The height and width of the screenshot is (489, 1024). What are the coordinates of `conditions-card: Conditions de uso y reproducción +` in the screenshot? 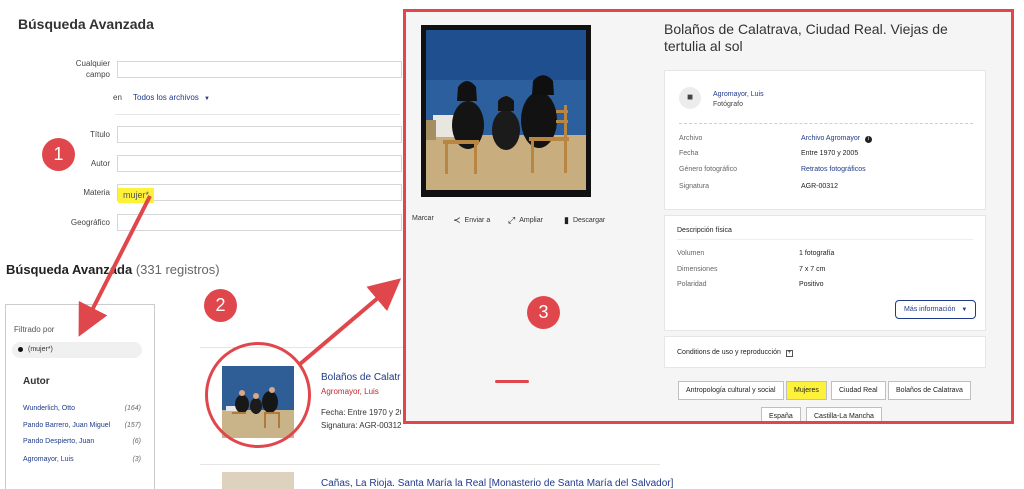 It's located at (825, 352).